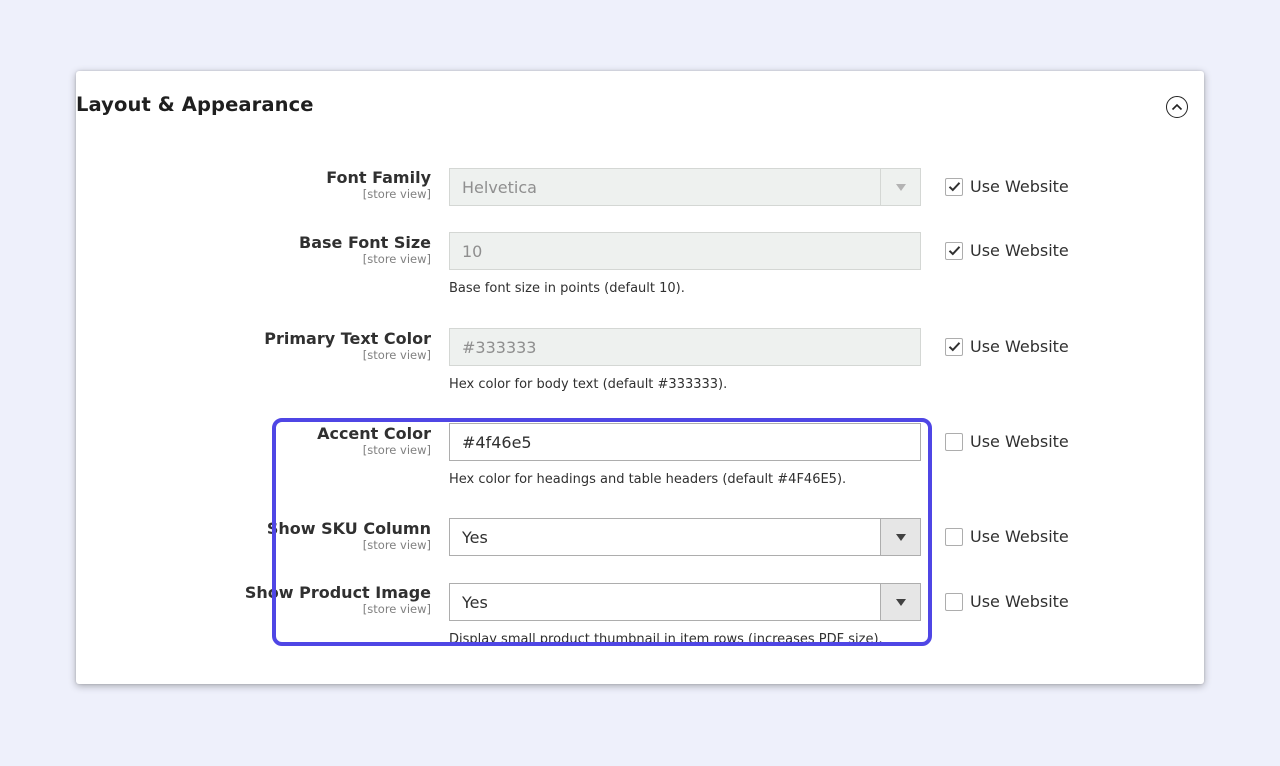  Describe the element at coordinates (374, 433) in the screenshot. I see `accent-color-label: Accent Color` at that location.